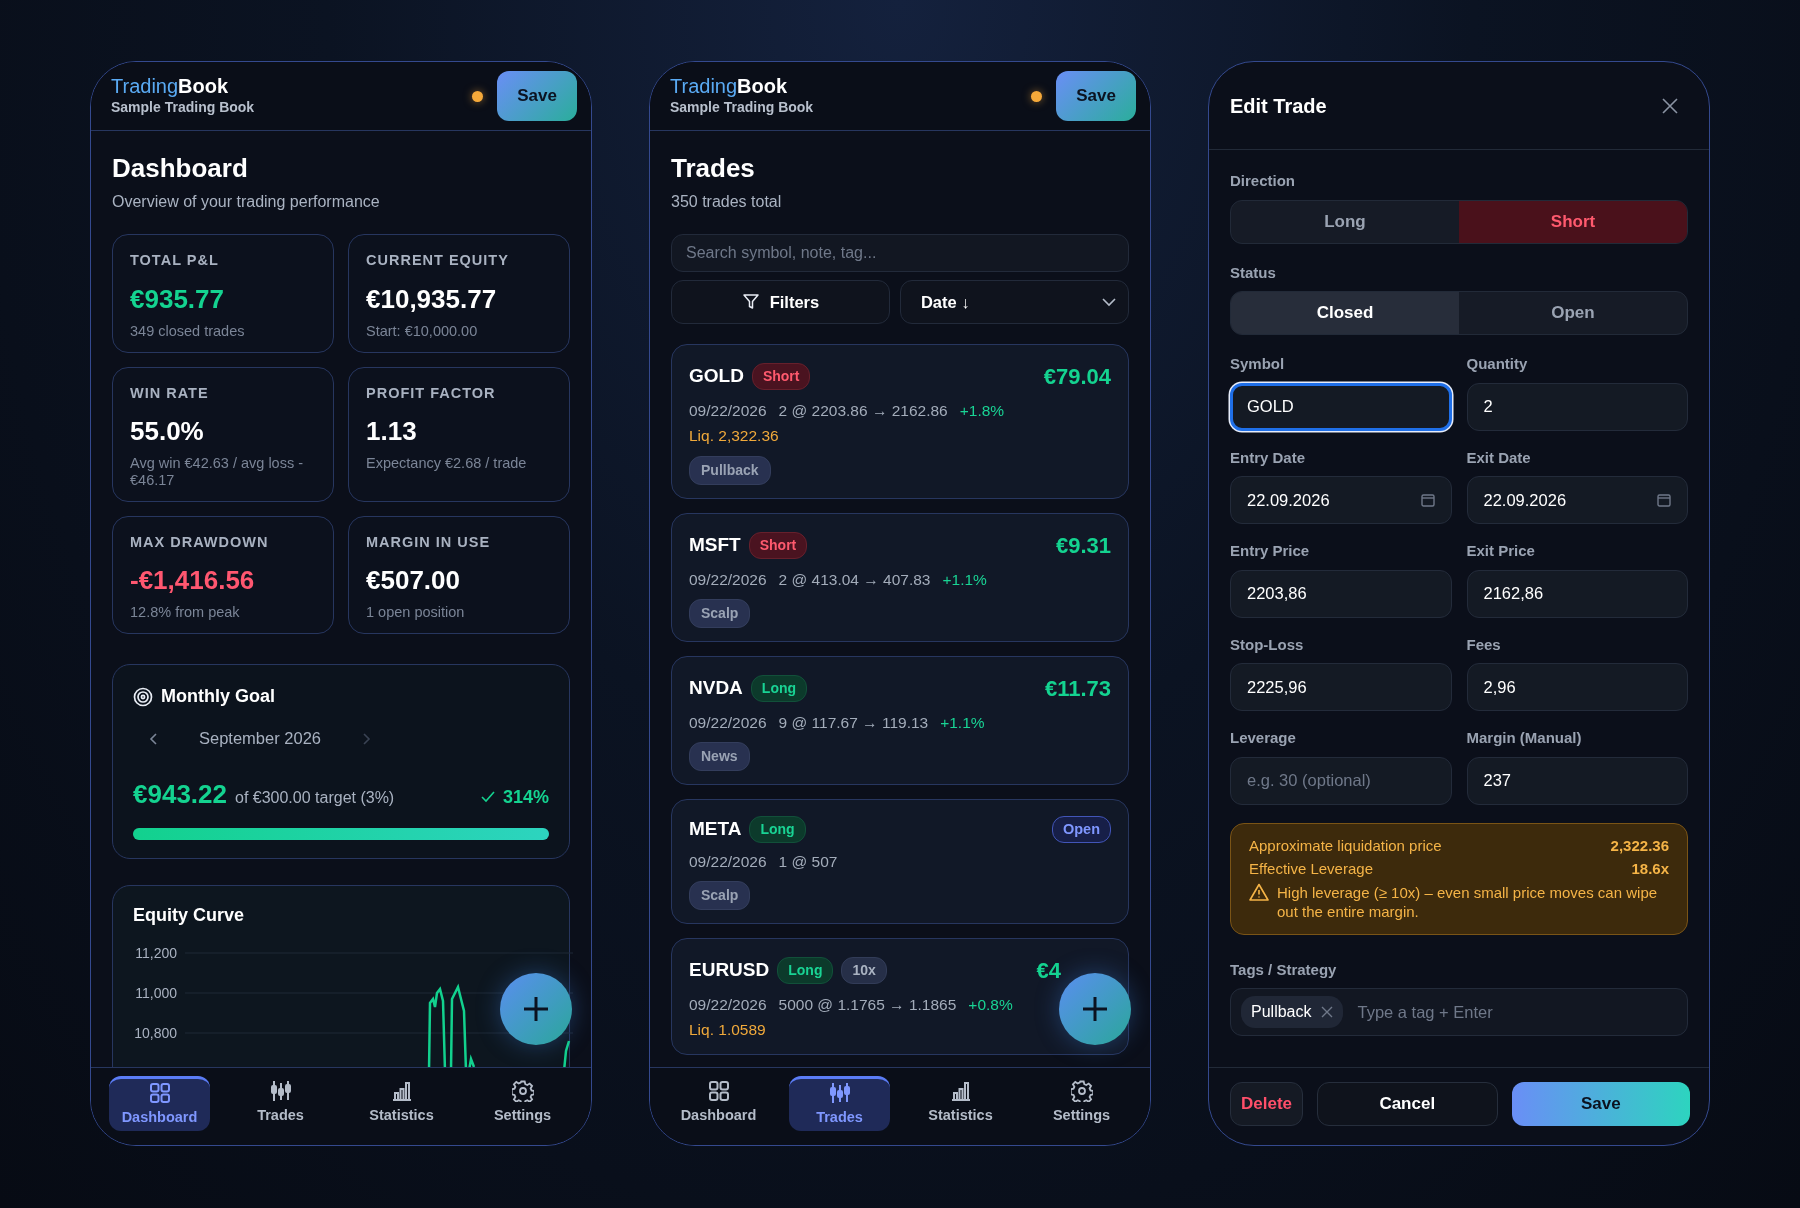  Describe the element at coordinates (1600, 1104) in the screenshot. I see `footer-button: Save` at that location.